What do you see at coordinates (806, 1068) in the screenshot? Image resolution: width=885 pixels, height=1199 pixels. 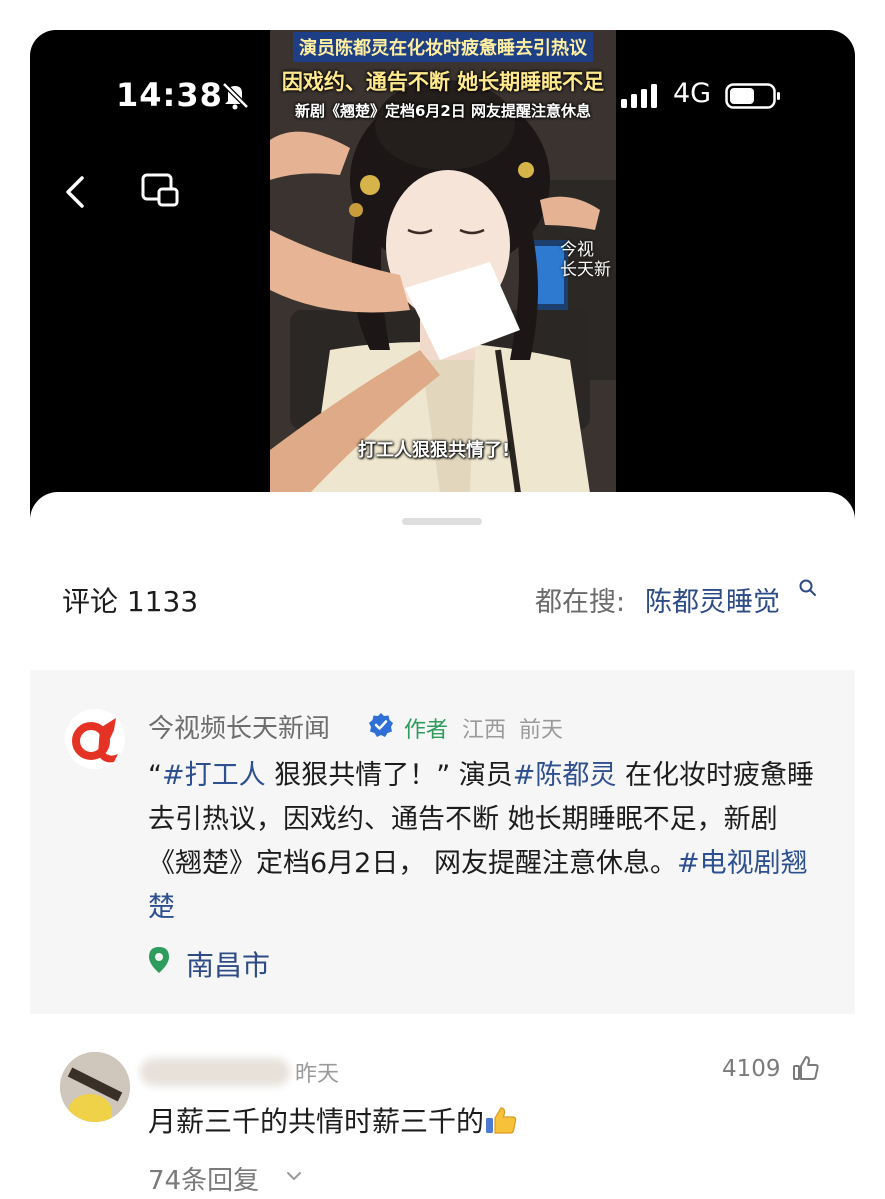 I see `thumbs-up-icon` at bounding box center [806, 1068].